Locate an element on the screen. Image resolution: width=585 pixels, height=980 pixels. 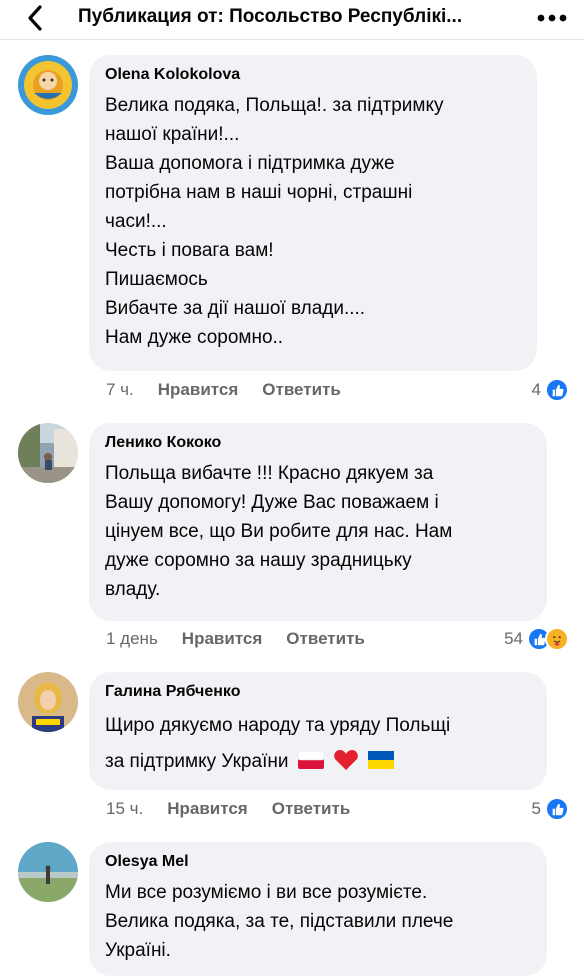
reaction-count: 54 is located at coordinates (513, 638).